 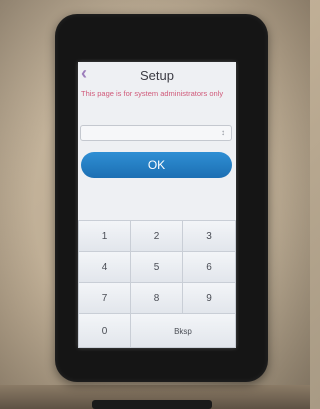 I want to click on header: ‹ Setup, so click(x=157, y=74).